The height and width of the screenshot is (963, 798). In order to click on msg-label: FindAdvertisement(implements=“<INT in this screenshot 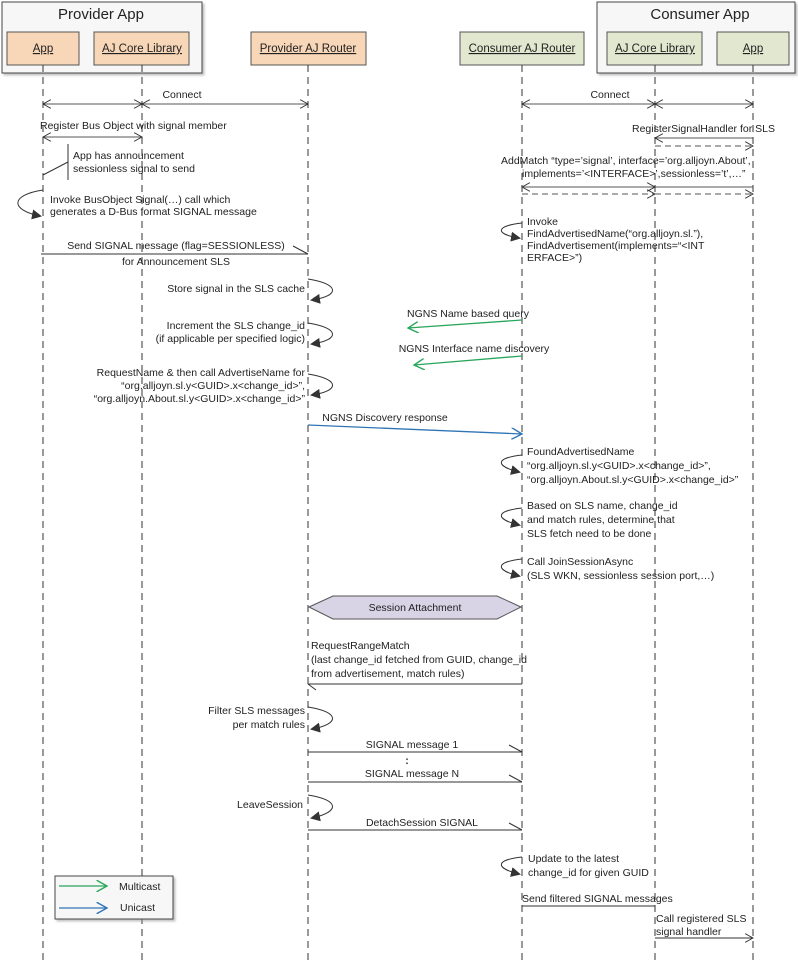, I will do `click(616, 246)`.